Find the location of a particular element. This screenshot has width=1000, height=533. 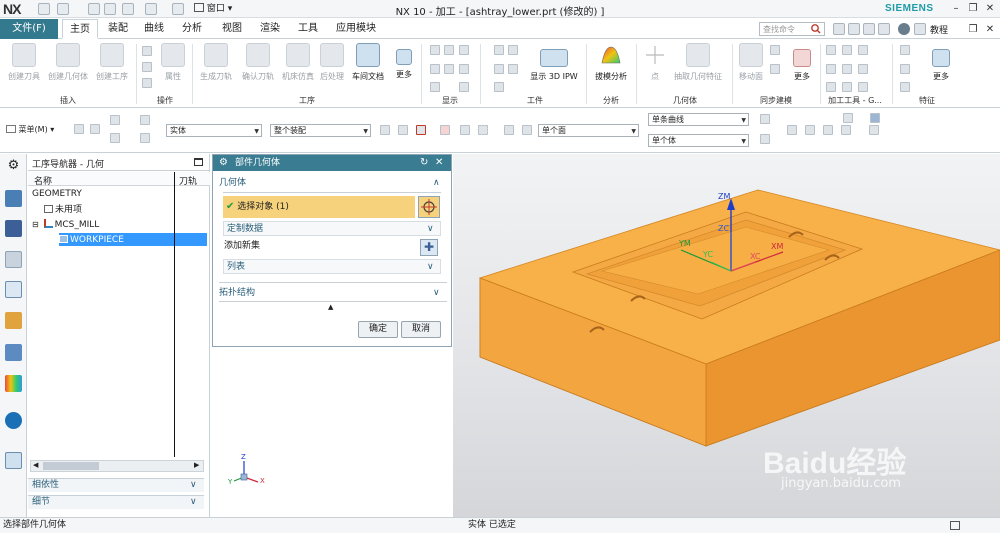

properties-button: 属性 is located at coordinates (173, 67).